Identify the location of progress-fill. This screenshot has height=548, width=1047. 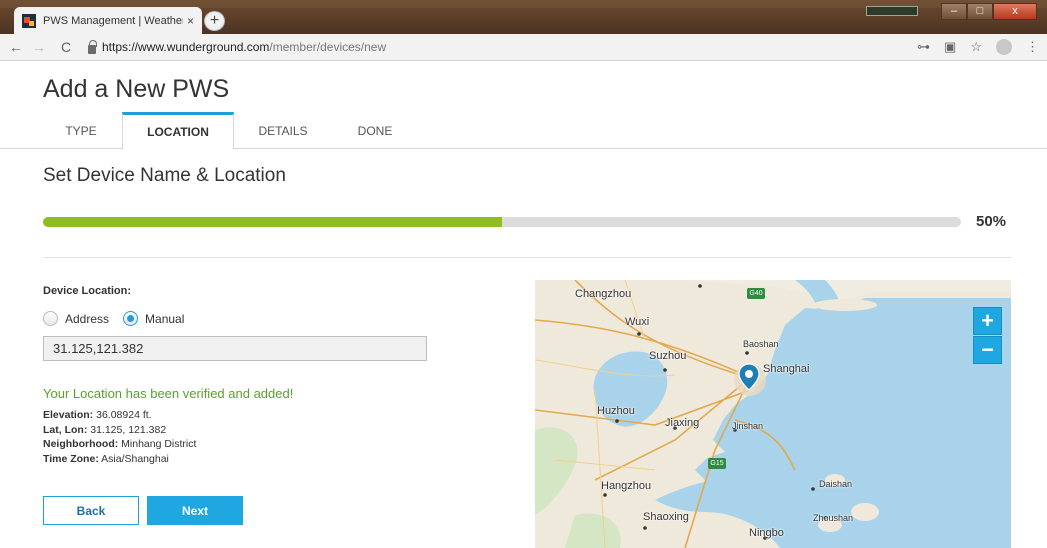
(272, 222).